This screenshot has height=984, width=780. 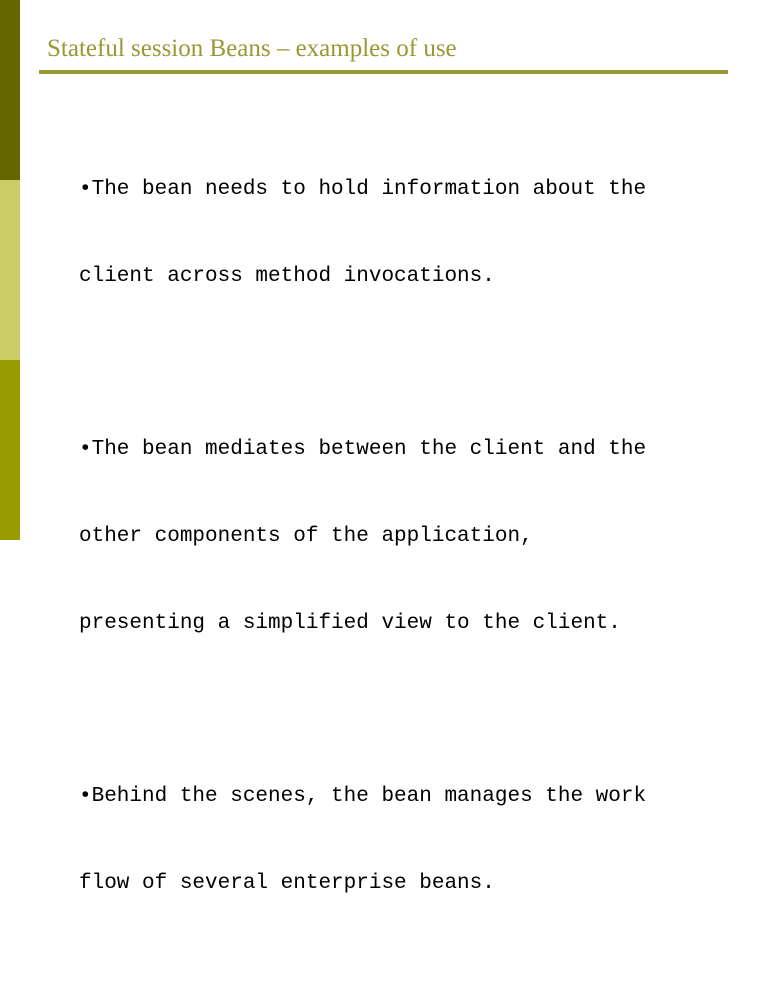 What do you see at coordinates (252, 48) in the screenshot?
I see `slide-title: Stateful session Beans – examples of use` at bounding box center [252, 48].